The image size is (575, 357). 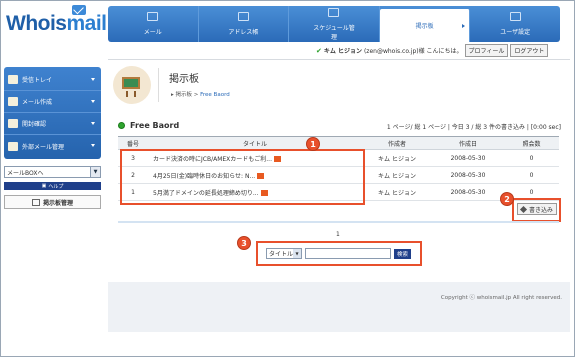 I want to click on callout-badge-2: 2, so click(x=507, y=199).